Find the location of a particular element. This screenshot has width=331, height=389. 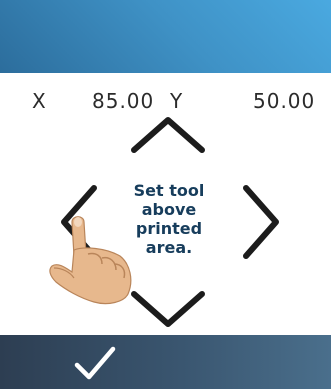

checkmark-icon is located at coordinates (95, 363).